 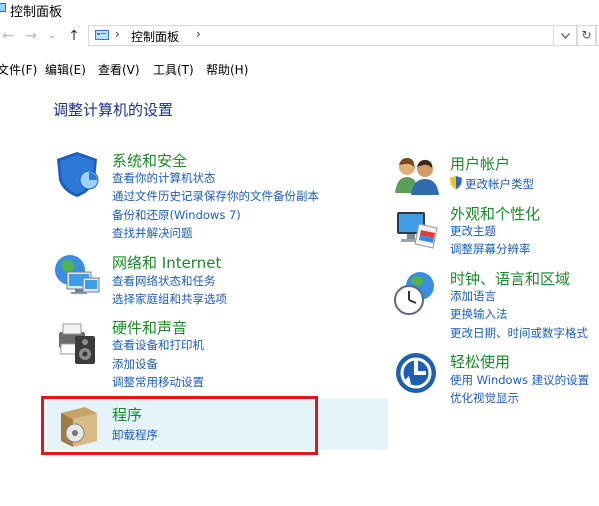 What do you see at coordinates (227, 69) in the screenshot?
I see `menu-help: 帮助(H)` at bounding box center [227, 69].